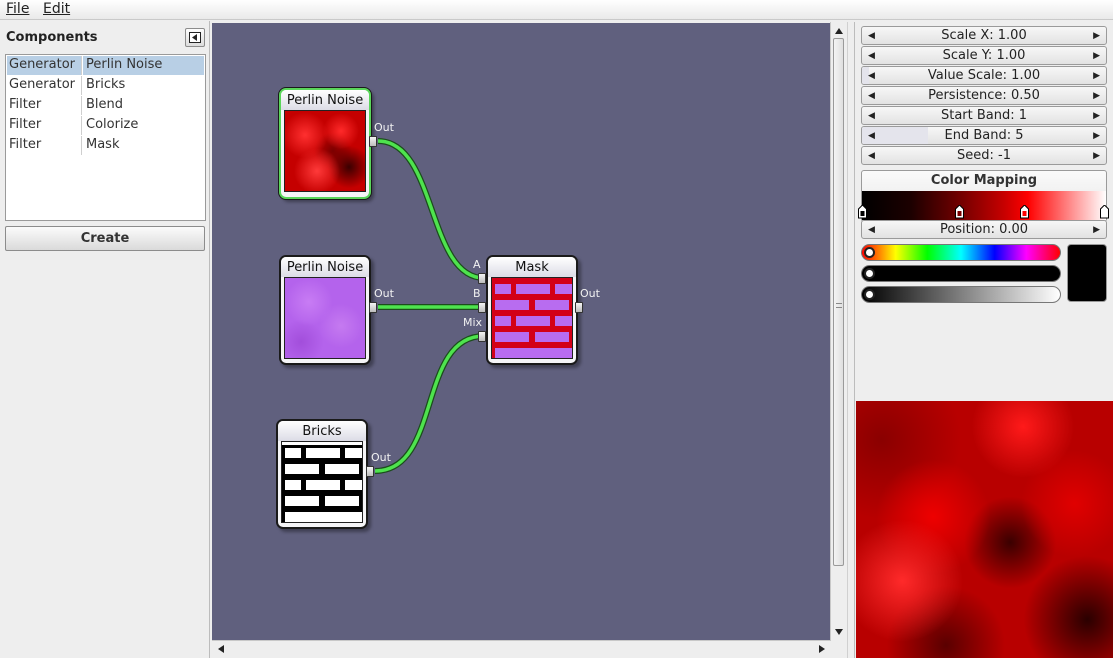 This screenshot has height=658, width=1113. I want to click on component-name: Blend, so click(105, 104).